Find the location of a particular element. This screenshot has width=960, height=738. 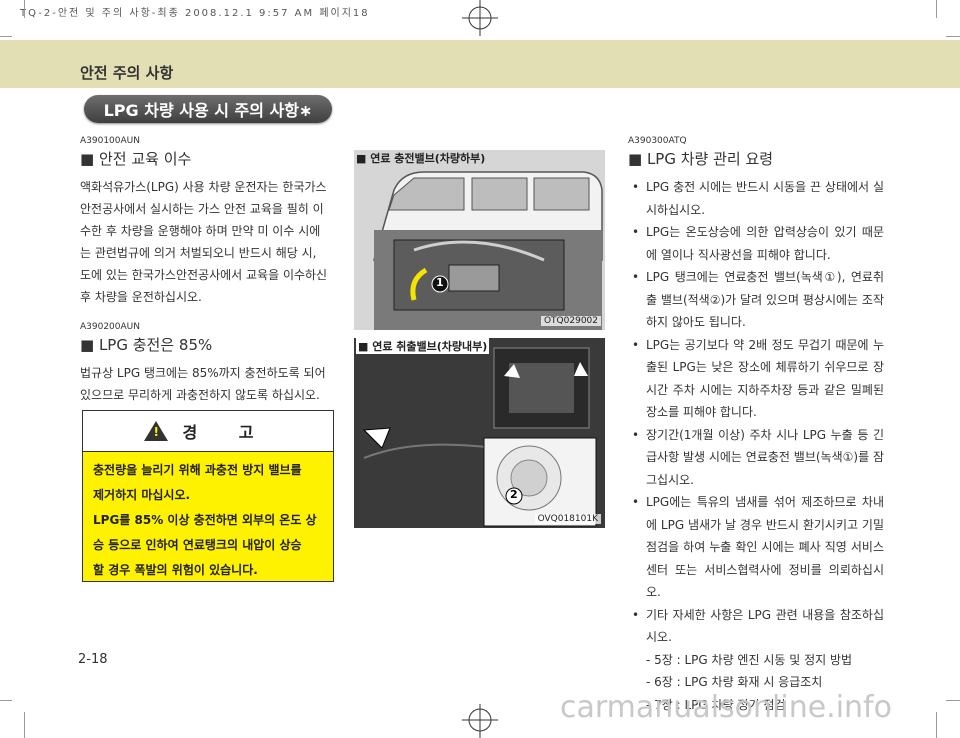

text-line: 법규상 LPG 탱크에는 85%까지 충전하도록 되어 is located at coordinates (203, 373).